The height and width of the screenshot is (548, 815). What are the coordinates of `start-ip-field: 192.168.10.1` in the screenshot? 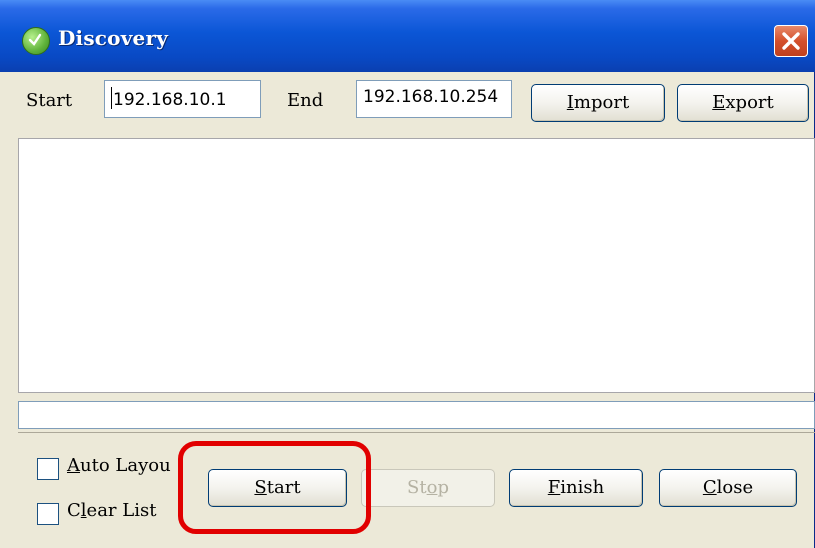 It's located at (182, 99).